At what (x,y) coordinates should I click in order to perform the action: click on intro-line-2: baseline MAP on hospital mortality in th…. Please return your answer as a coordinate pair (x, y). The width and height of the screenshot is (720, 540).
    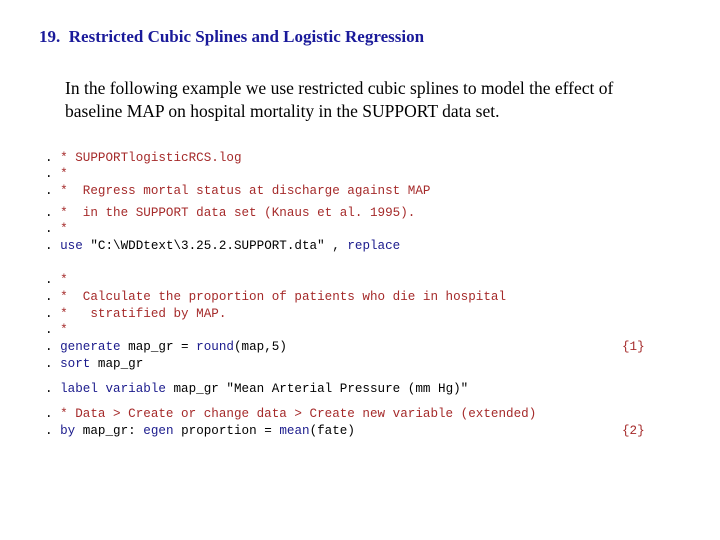
    Looking at the image, I should click on (282, 111).